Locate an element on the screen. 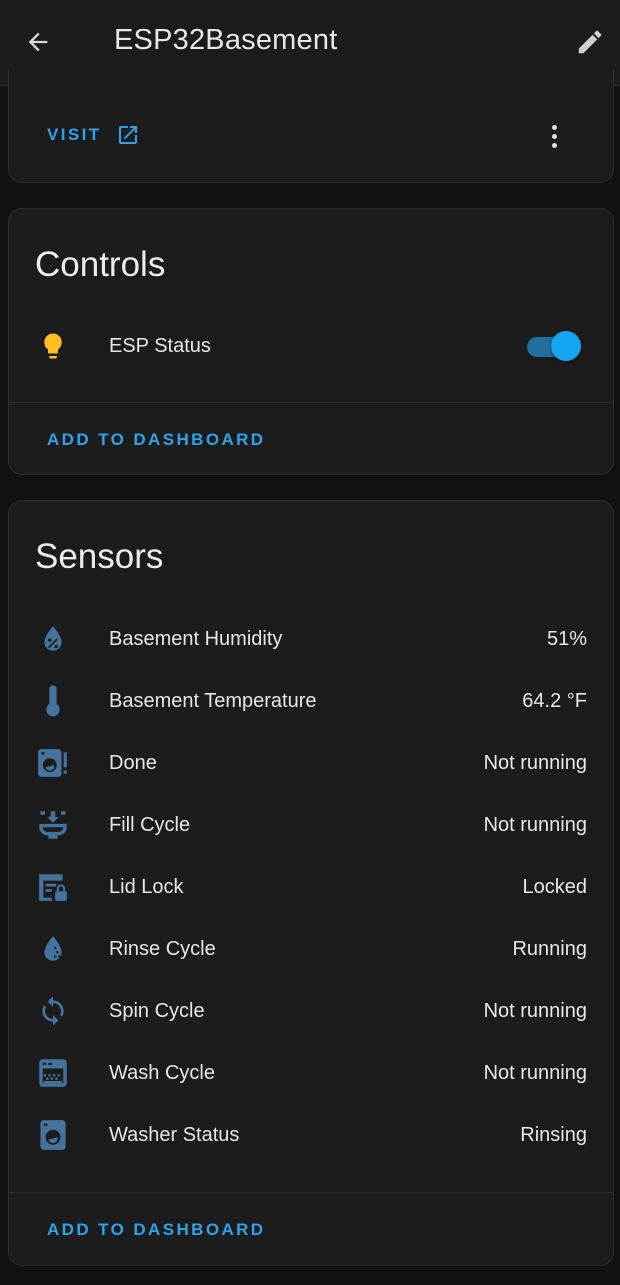  sensor-value: Locked is located at coordinates (555, 886).